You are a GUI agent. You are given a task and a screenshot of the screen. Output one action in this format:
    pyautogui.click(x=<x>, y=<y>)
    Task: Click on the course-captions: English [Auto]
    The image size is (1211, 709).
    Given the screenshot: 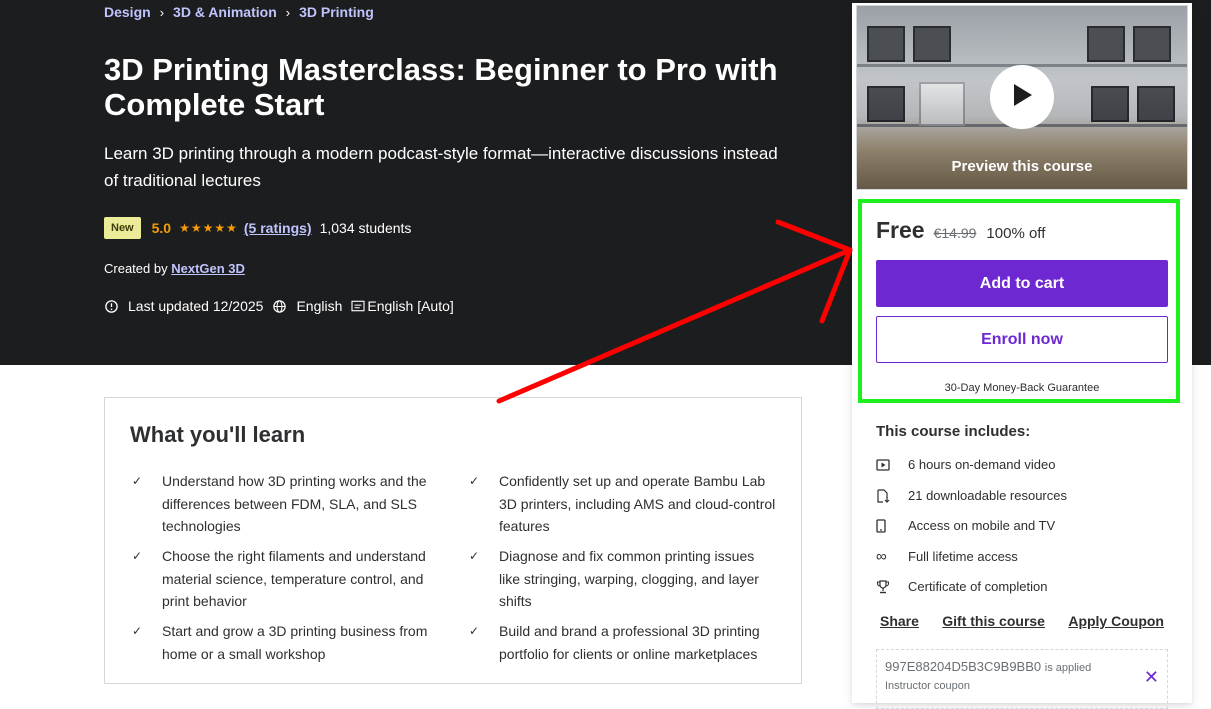 What is the action you would take?
    pyautogui.click(x=410, y=306)
    